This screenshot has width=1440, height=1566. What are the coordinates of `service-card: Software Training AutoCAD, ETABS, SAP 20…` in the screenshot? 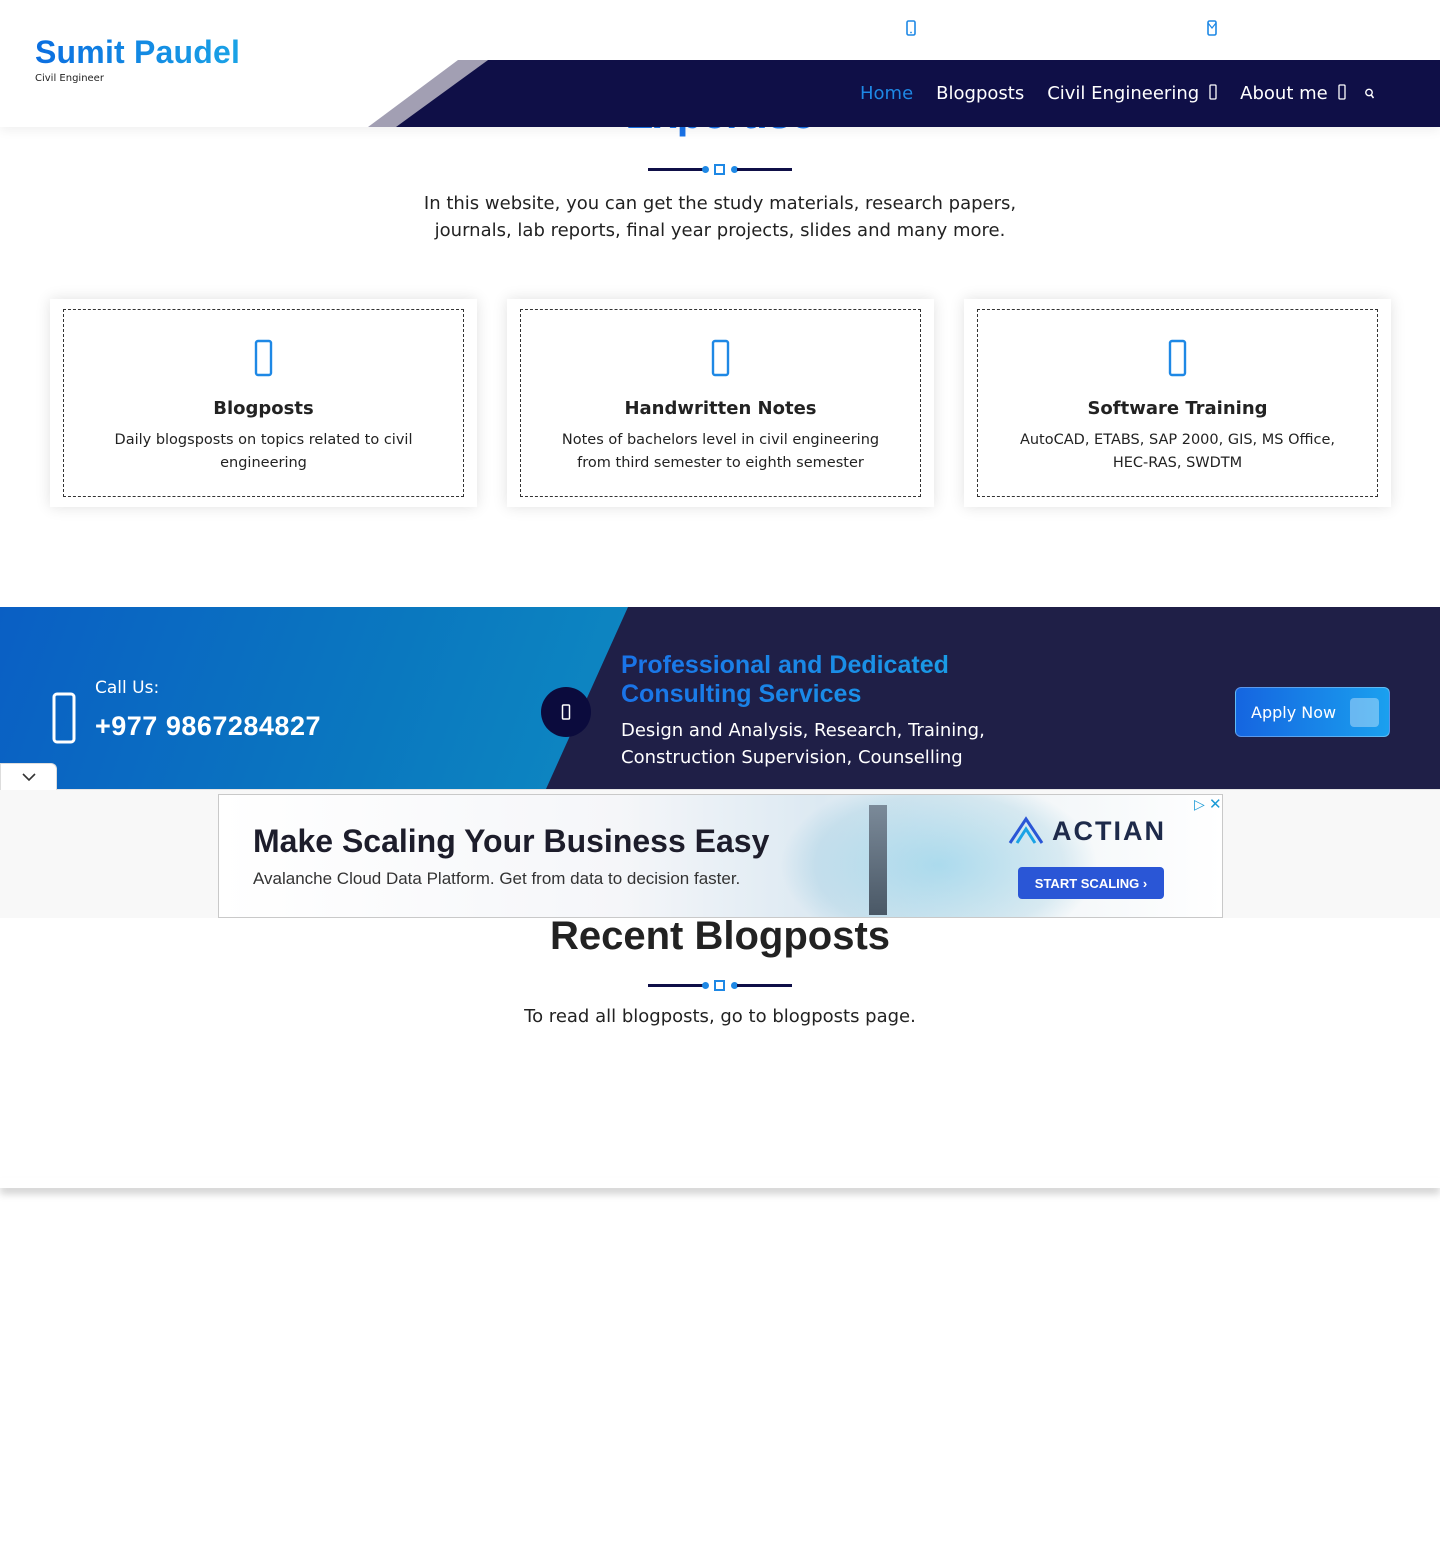 It's located at (1177, 403).